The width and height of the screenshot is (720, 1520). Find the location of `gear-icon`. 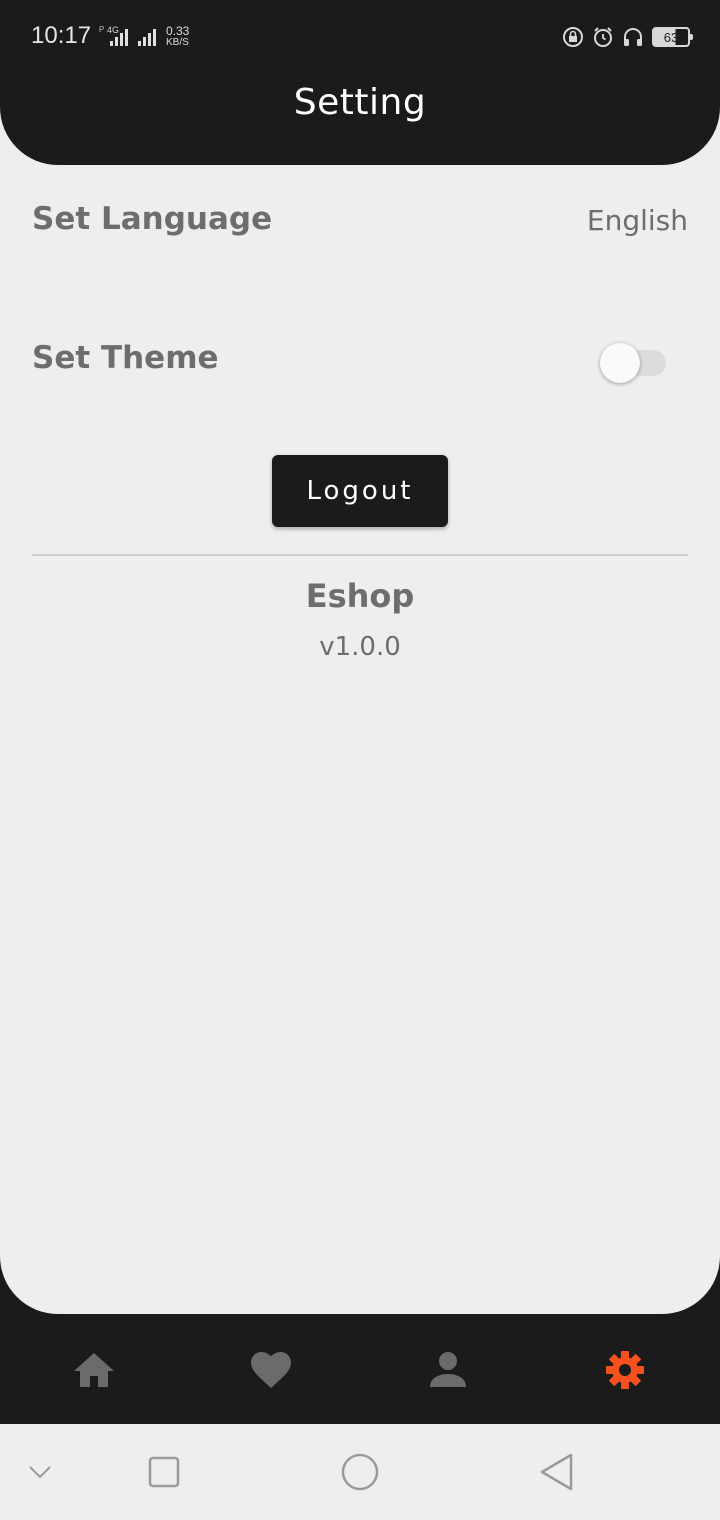

gear-icon is located at coordinates (625, 1370).